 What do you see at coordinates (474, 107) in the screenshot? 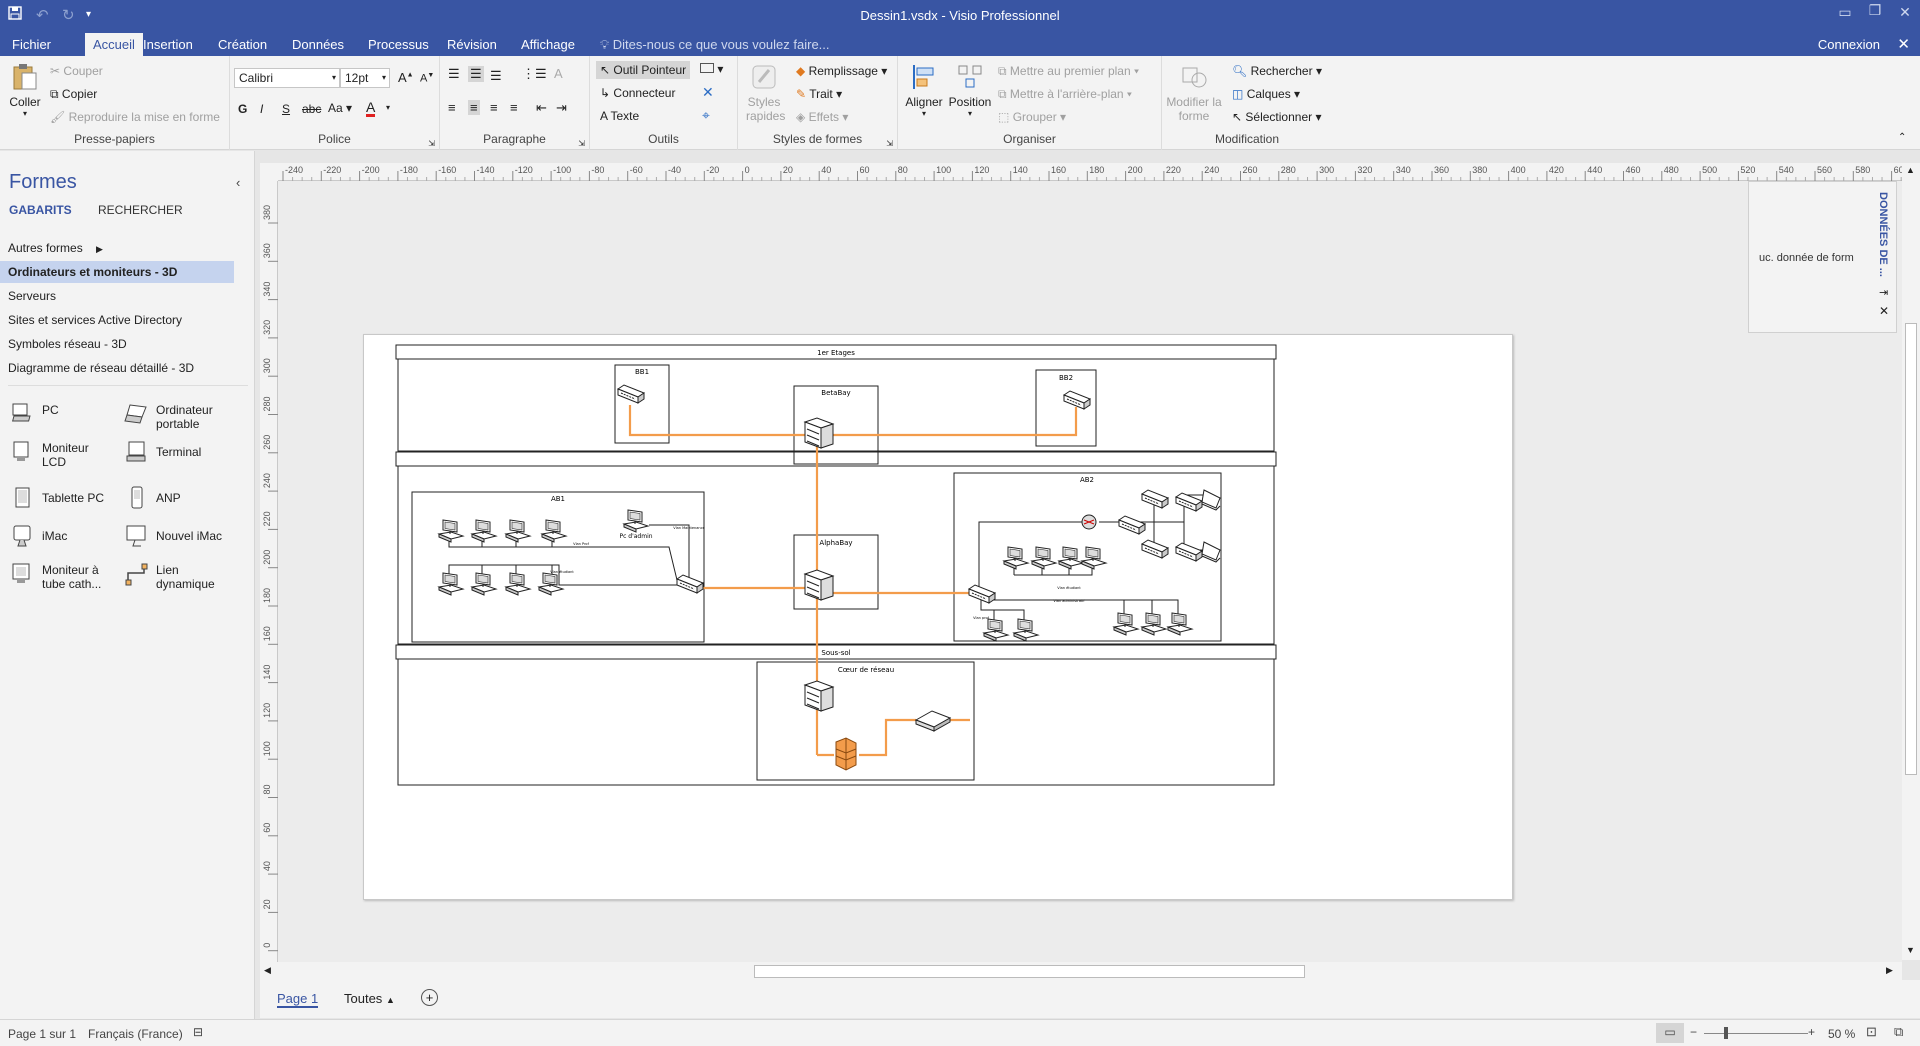
I see `align-center-icon: ≡` at bounding box center [474, 107].